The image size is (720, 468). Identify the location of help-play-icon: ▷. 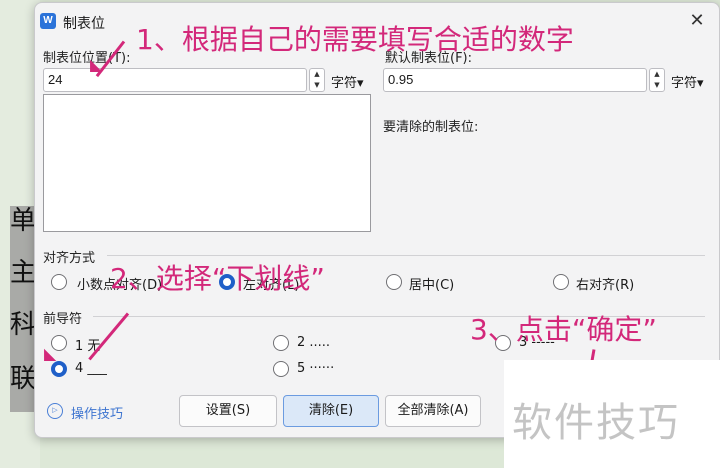
(55, 411).